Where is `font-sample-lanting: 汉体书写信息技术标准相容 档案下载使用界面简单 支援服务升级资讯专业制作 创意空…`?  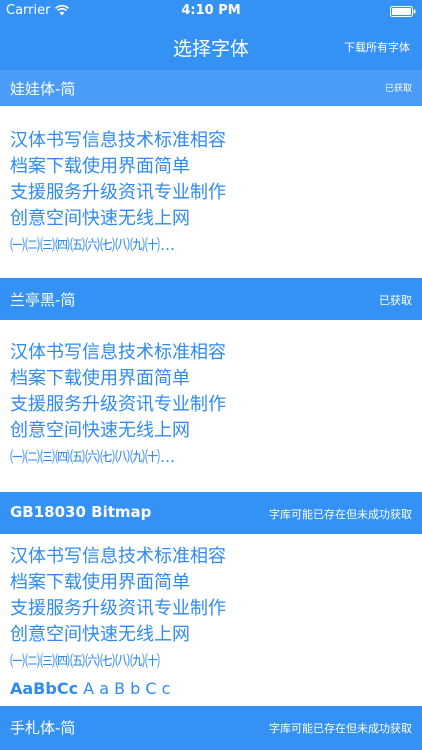 font-sample-lanting: 汉体书写信息技术标准相容 档案下载使用界面简单 支援服务升级资讯专业制作 创意空… is located at coordinates (118, 405).